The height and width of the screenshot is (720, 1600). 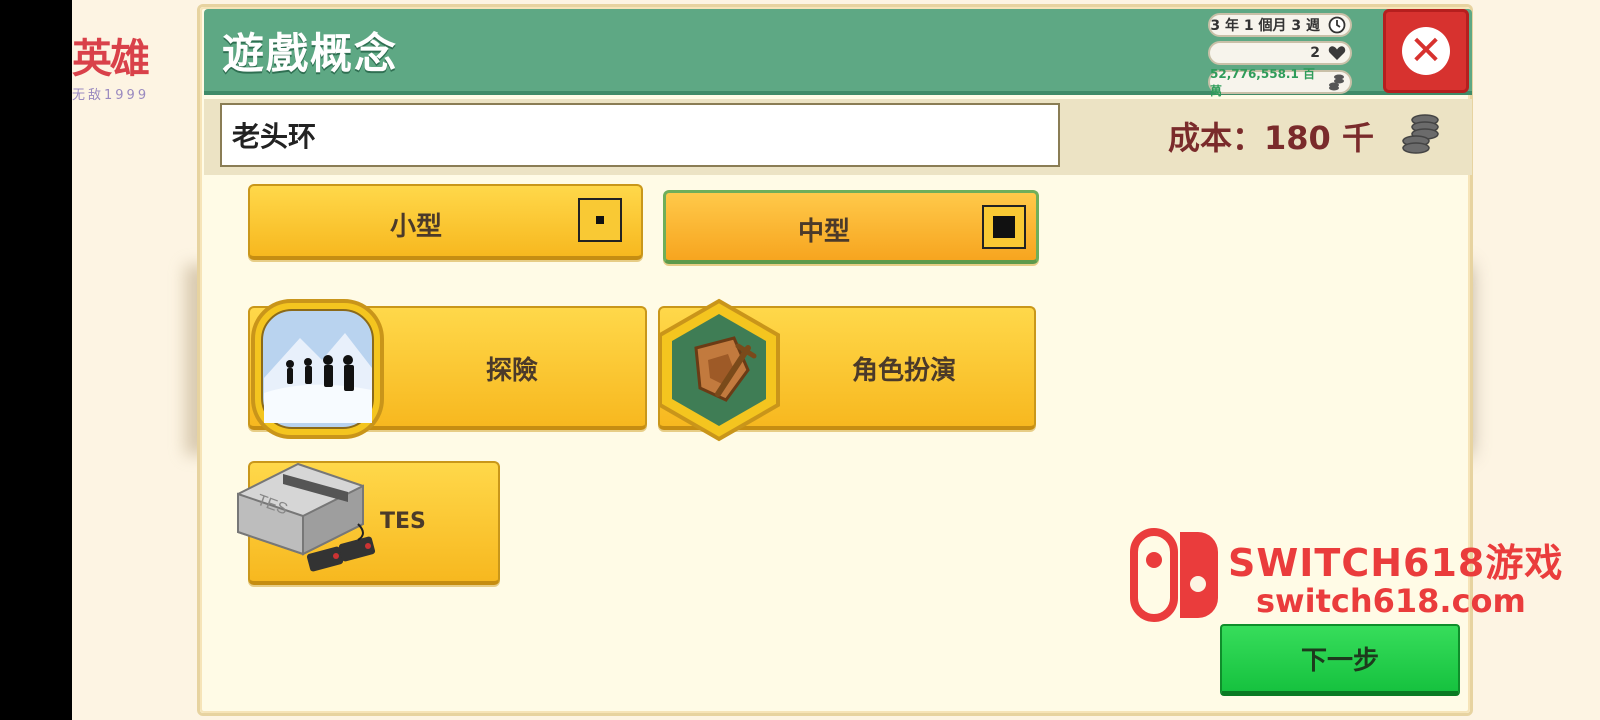 I want to click on dialog-title: 遊戲概念, so click(x=310, y=53).